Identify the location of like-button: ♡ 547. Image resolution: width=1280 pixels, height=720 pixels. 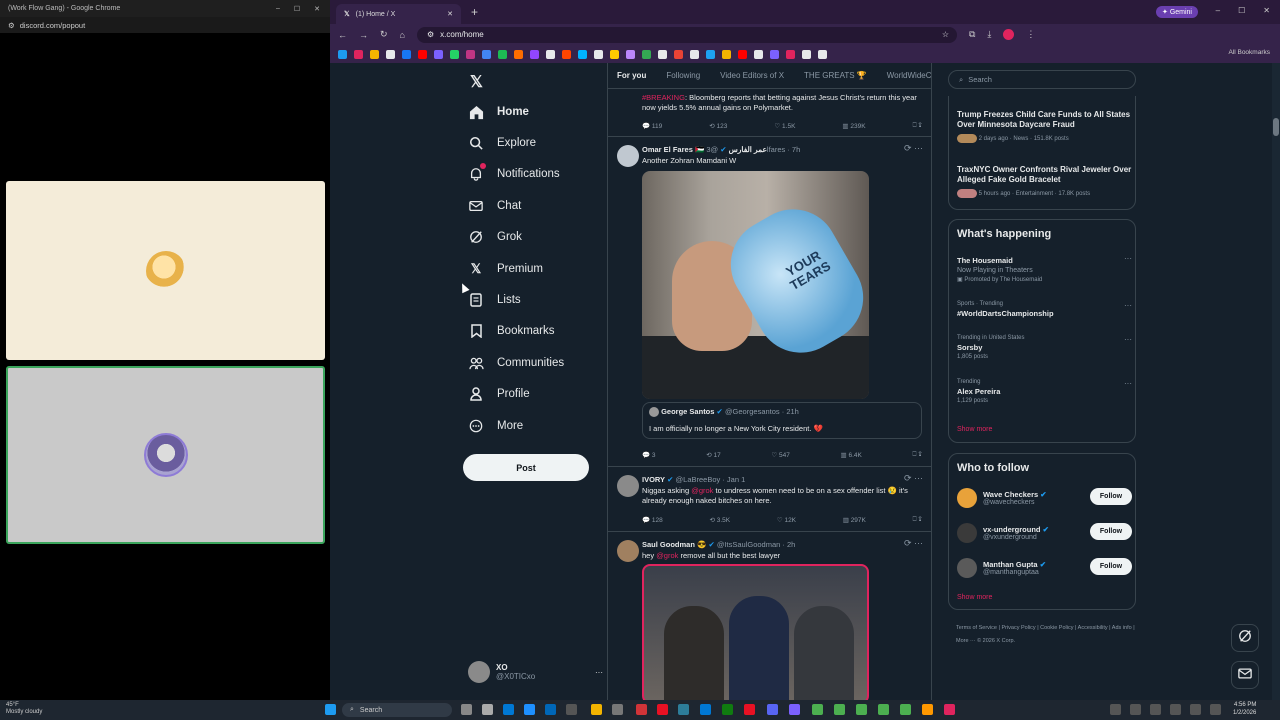
(780, 455).